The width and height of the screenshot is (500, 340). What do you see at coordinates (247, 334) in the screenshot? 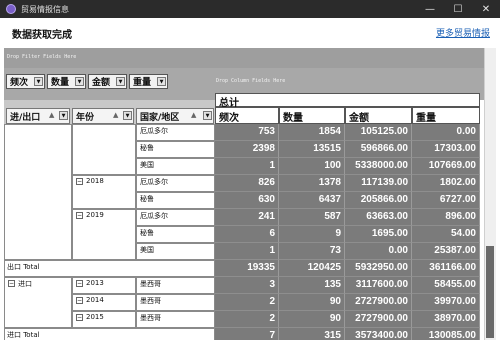
I see `data-cell: 7` at bounding box center [247, 334].